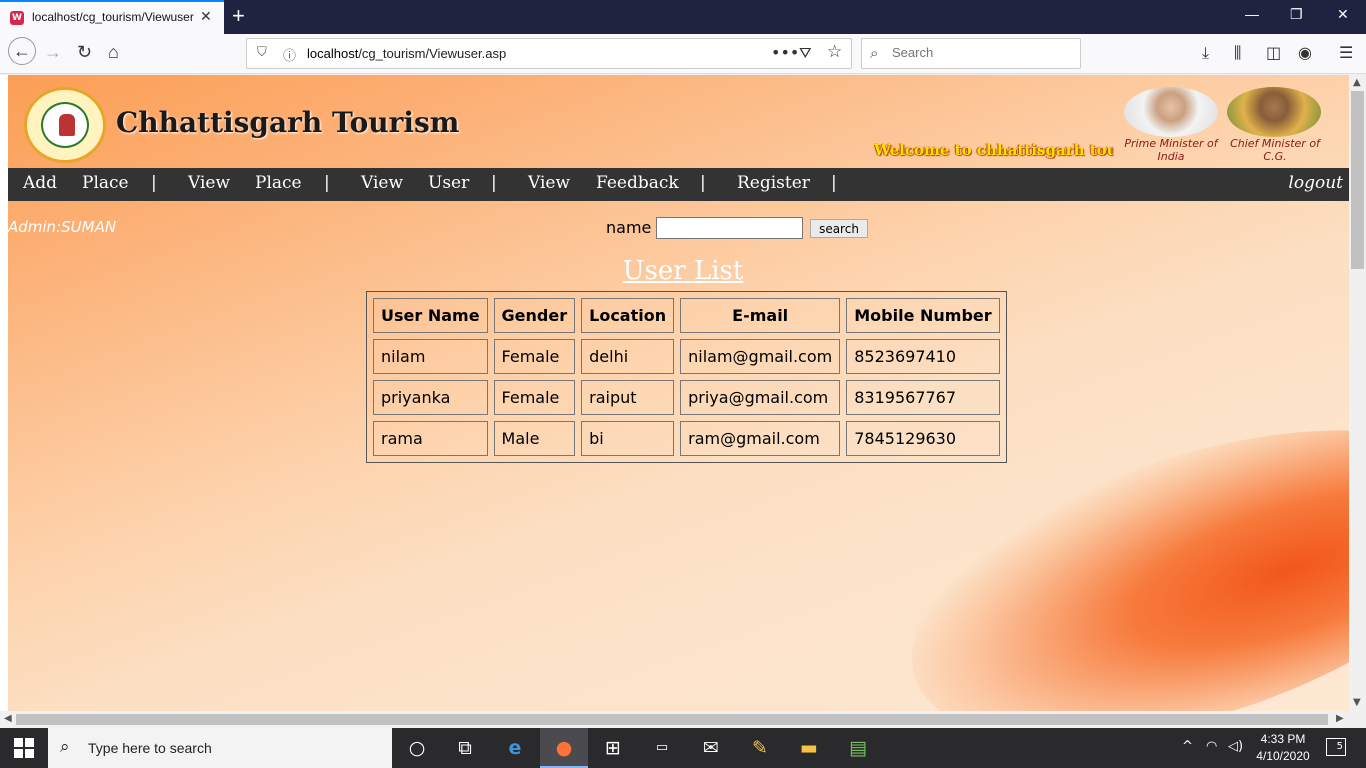  I want to click on table-cell: 7845129630, so click(923, 438).